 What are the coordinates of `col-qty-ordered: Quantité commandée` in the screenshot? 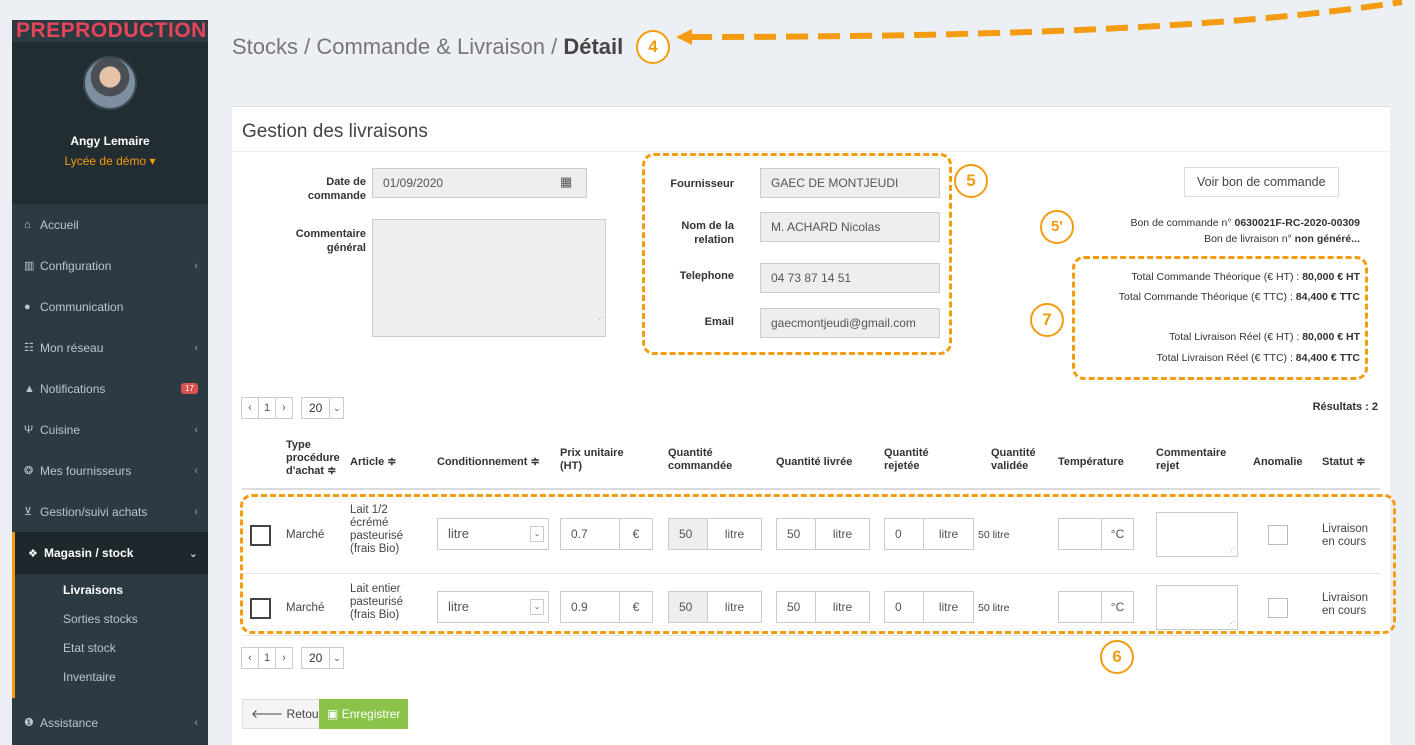 It's located at (700, 459).